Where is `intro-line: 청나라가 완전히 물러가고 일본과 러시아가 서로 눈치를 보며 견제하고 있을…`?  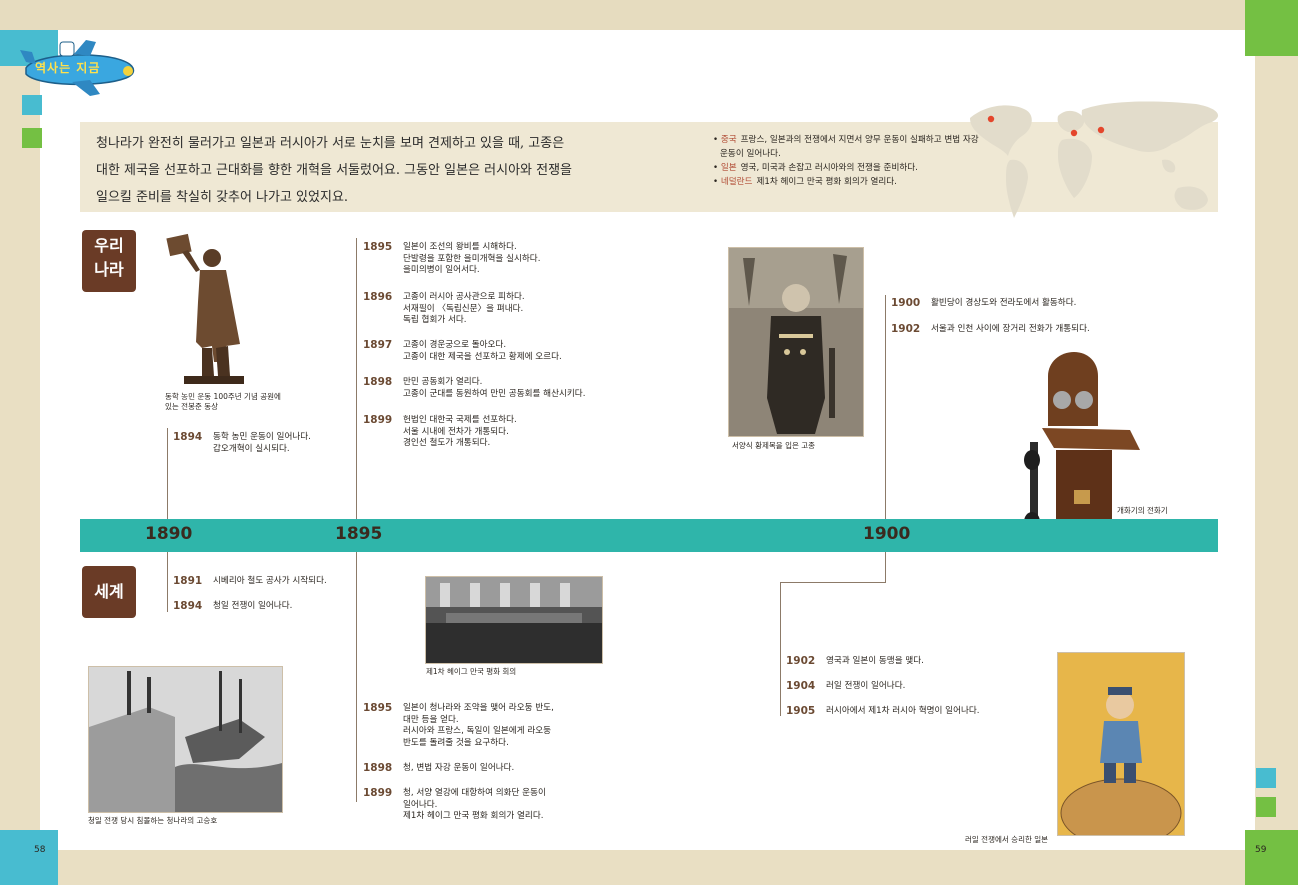
intro-line: 청나라가 완전히 물러가고 일본과 러시아가 서로 눈치를 보며 견제하고 있을… is located at coordinates (330, 143).